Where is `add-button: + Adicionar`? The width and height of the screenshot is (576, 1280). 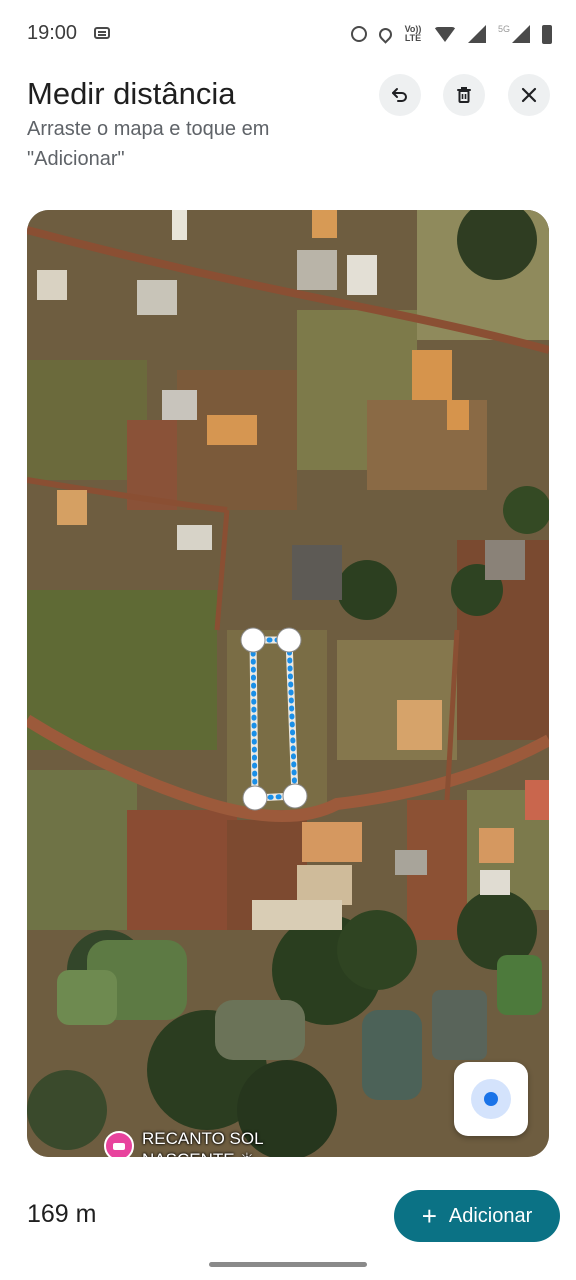 add-button: + Adicionar is located at coordinates (477, 1216).